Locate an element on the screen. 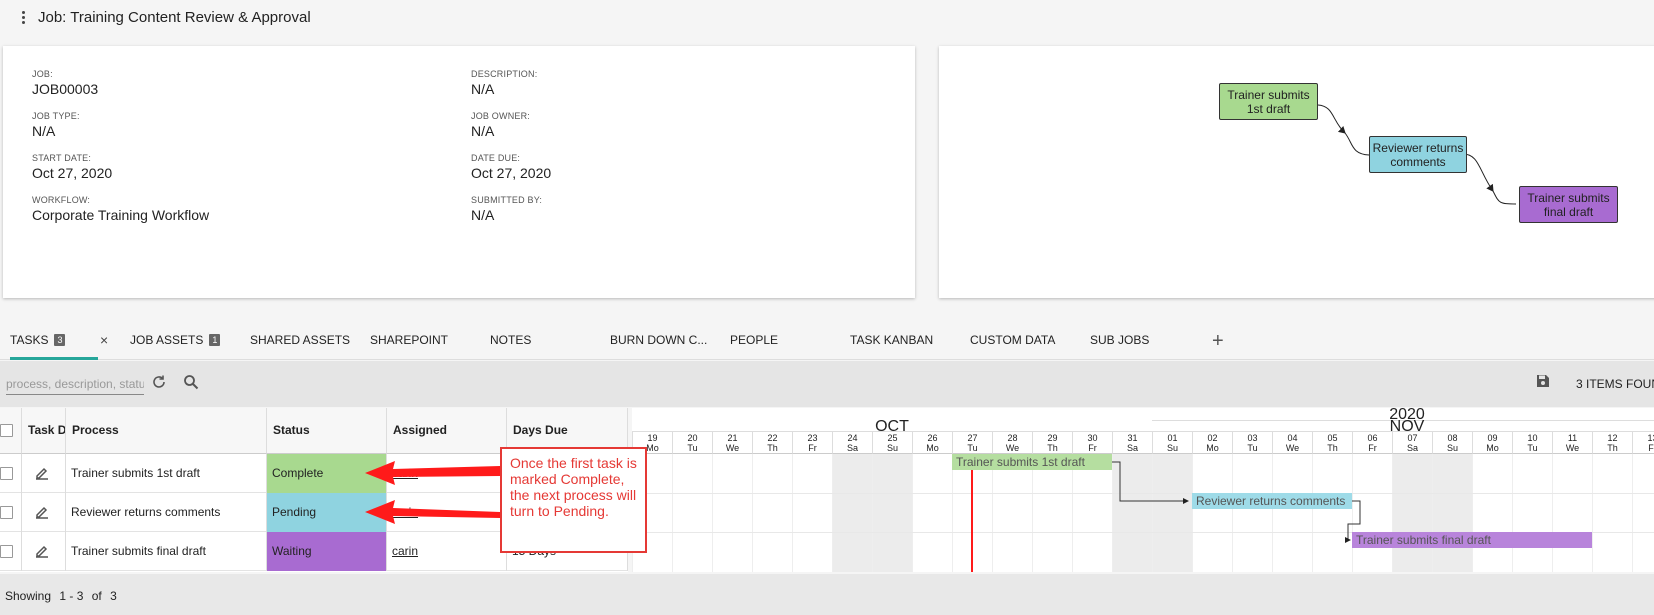 This screenshot has width=1654, height=615. items-found-count: 3 ITEMS FOUND is located at coordinates (1615, 384).